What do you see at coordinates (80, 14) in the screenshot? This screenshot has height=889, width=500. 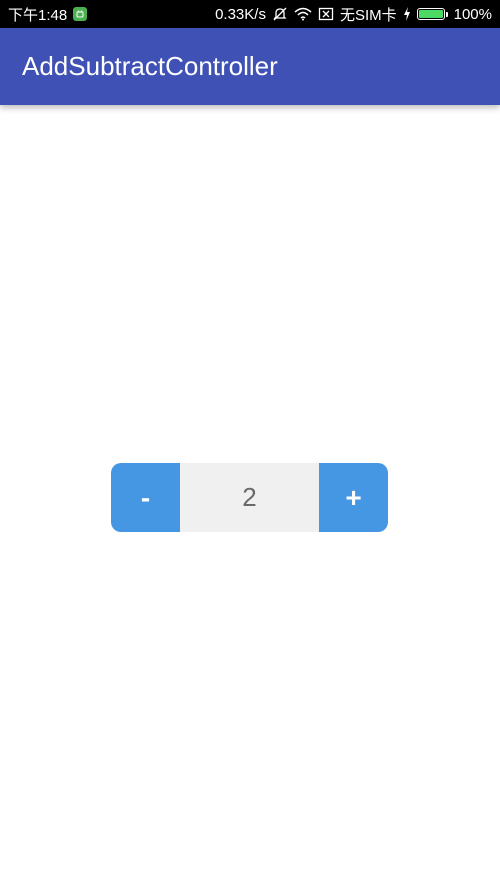 I see `app-notification-icon` at bounding box center [80, 14].